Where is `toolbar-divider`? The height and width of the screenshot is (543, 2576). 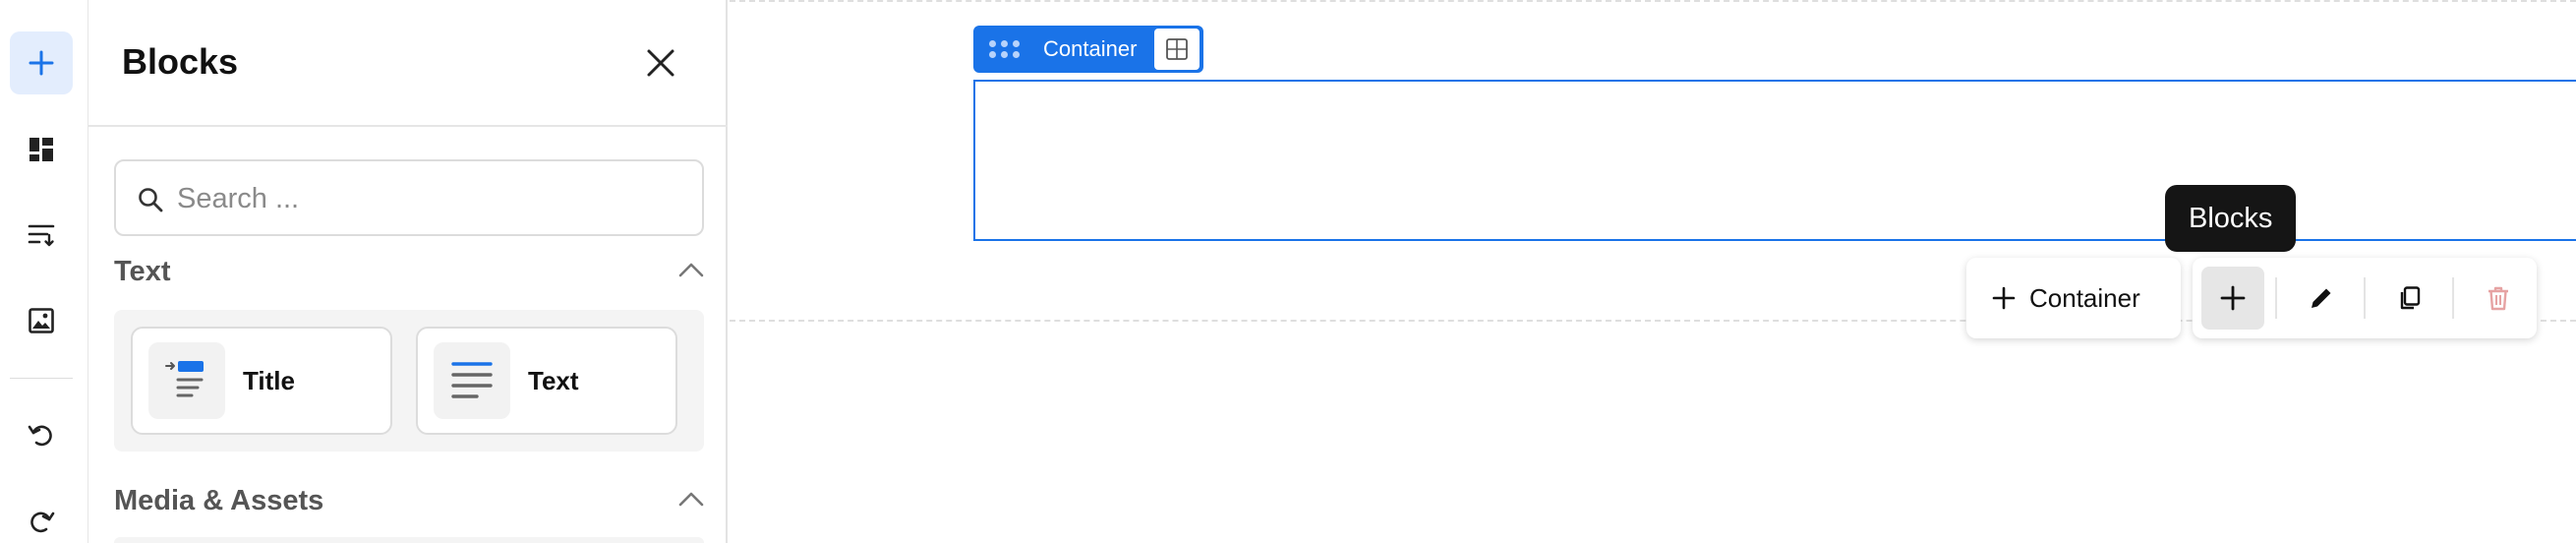 toolbar-divider is located at coordinates (41, 379).